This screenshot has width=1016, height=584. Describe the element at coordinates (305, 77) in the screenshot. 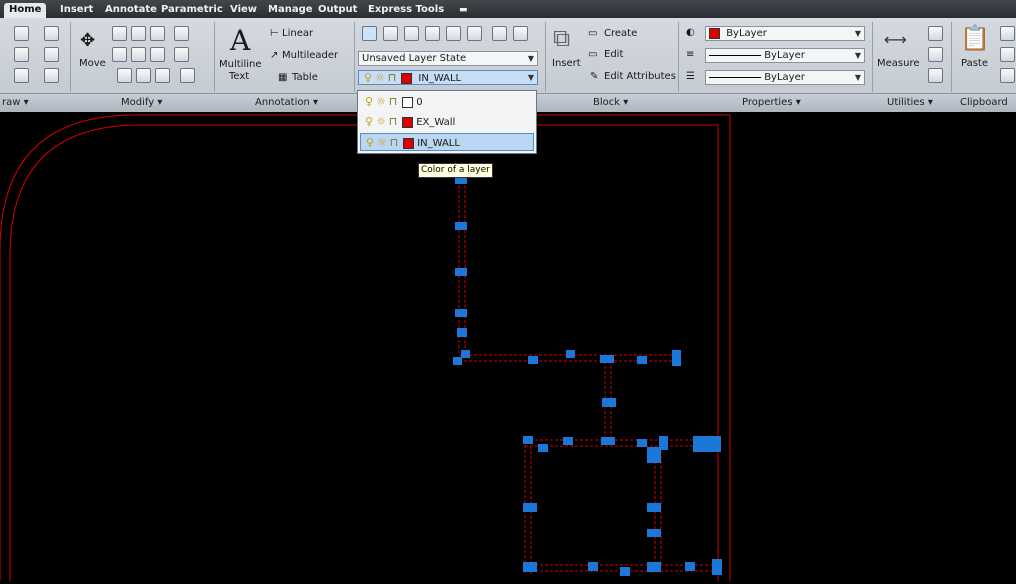

I see `table-button: Table` at that location.